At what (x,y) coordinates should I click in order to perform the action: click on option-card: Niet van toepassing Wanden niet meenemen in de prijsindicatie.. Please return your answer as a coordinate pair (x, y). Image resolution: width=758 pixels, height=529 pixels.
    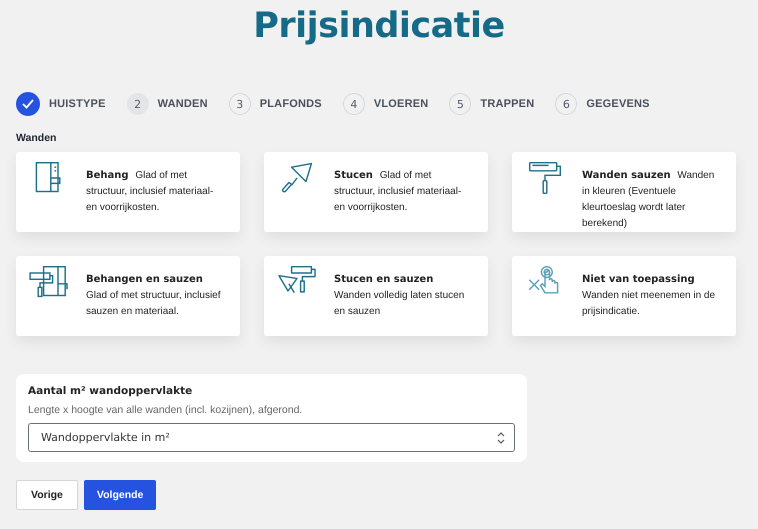
    Looking at the image, I should click on (624, 296).